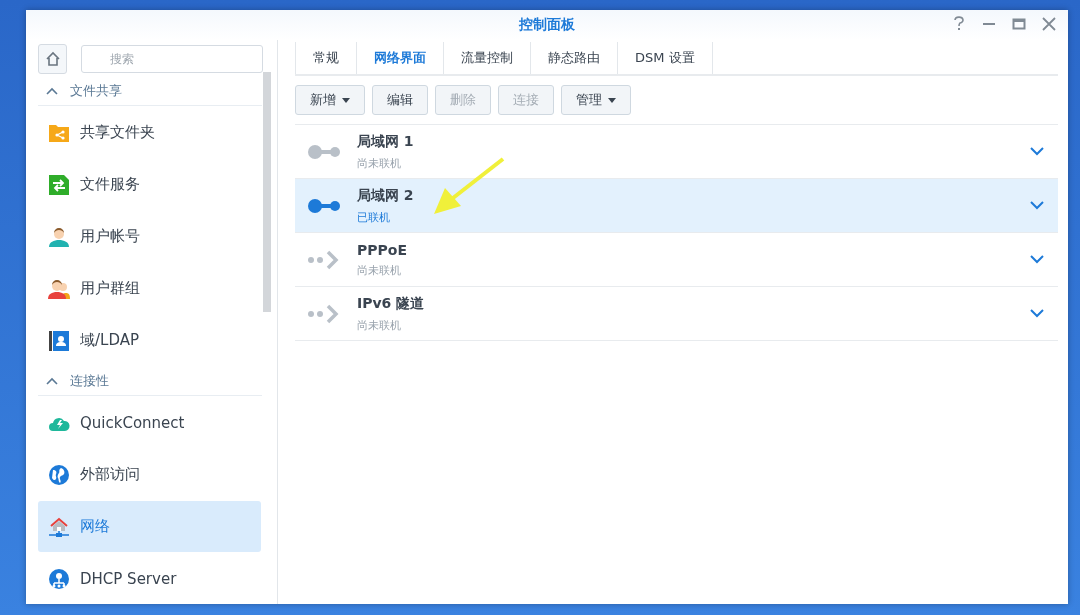 The height and width of the screenshot is (615, 1080). I want to click on globe-icon, so click(59, 474).